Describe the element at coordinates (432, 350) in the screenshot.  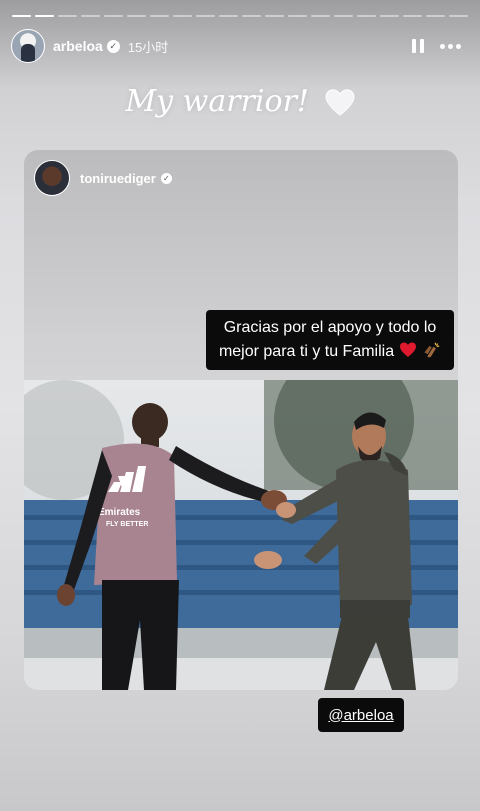
I see `clapping-hands-icon` at that location.